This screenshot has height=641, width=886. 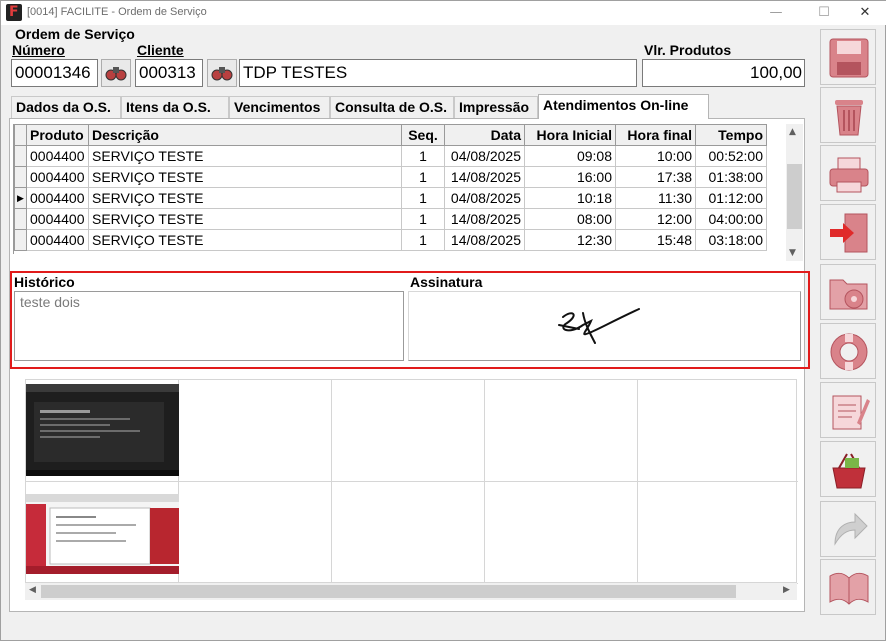 I want to click on numero-label: Número, so click(x=38, y=50).